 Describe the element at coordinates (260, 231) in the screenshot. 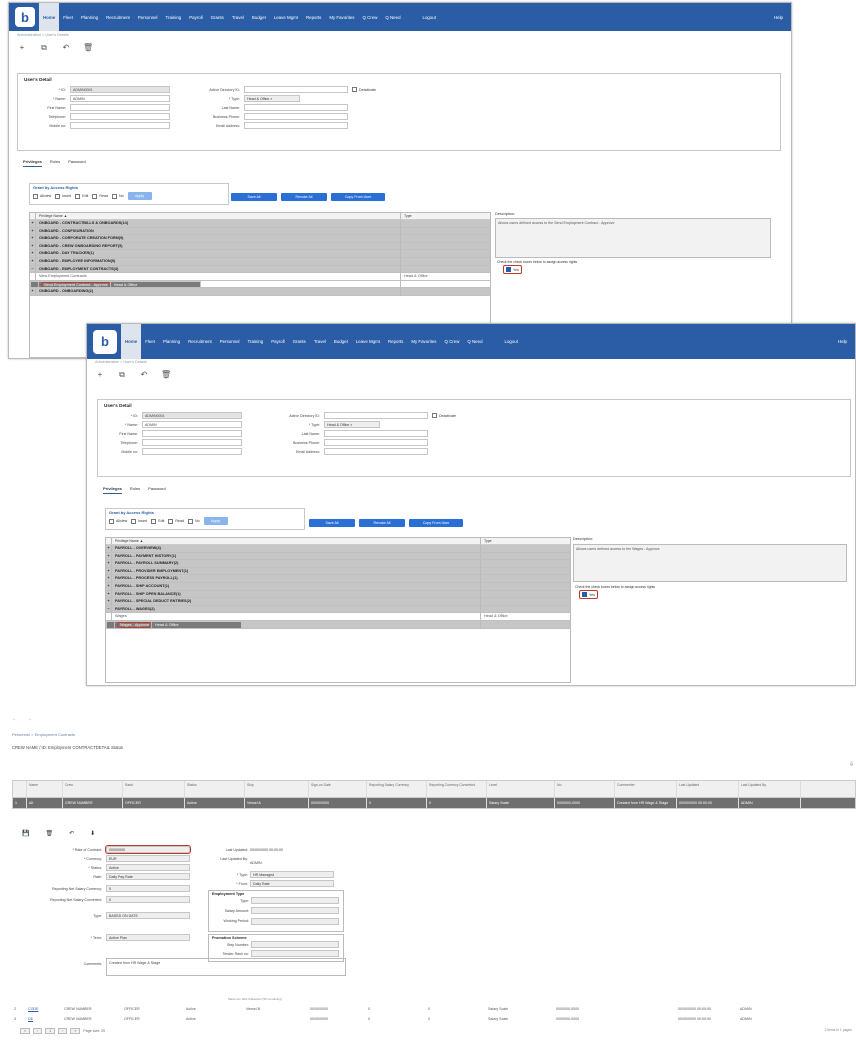

I see `privilege-row: + ONBOARD - CONFIGURATION` at that location.